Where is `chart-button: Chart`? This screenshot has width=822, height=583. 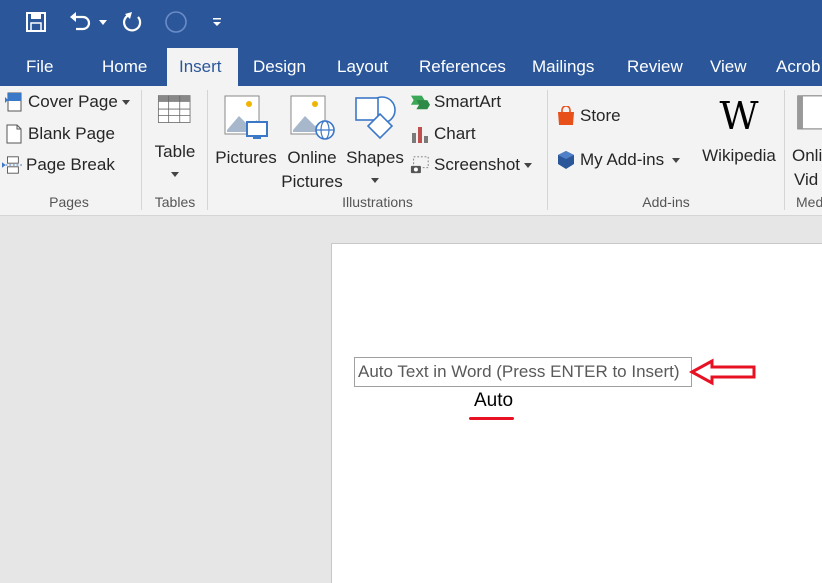
chart-button: Chart is located at coordinates (443, 134).